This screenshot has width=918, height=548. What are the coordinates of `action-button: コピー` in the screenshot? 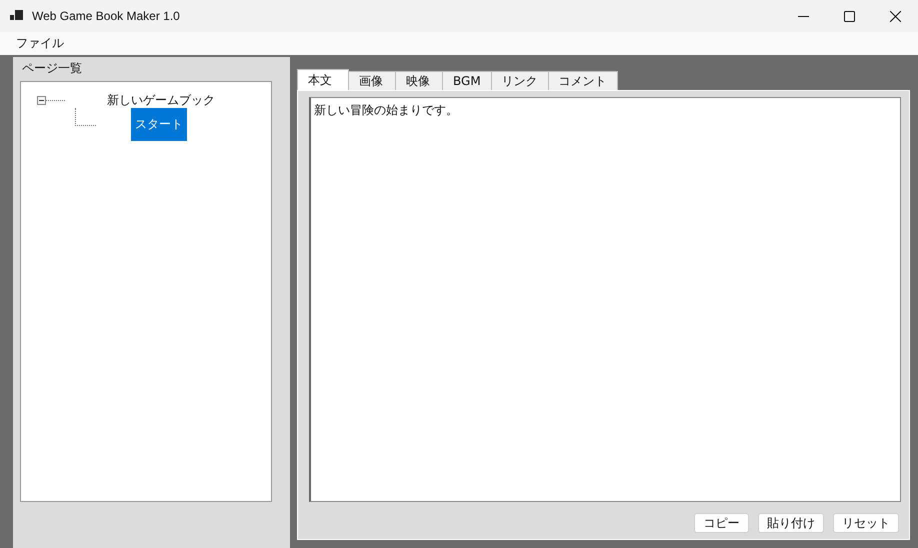 It's located at (721, 523).